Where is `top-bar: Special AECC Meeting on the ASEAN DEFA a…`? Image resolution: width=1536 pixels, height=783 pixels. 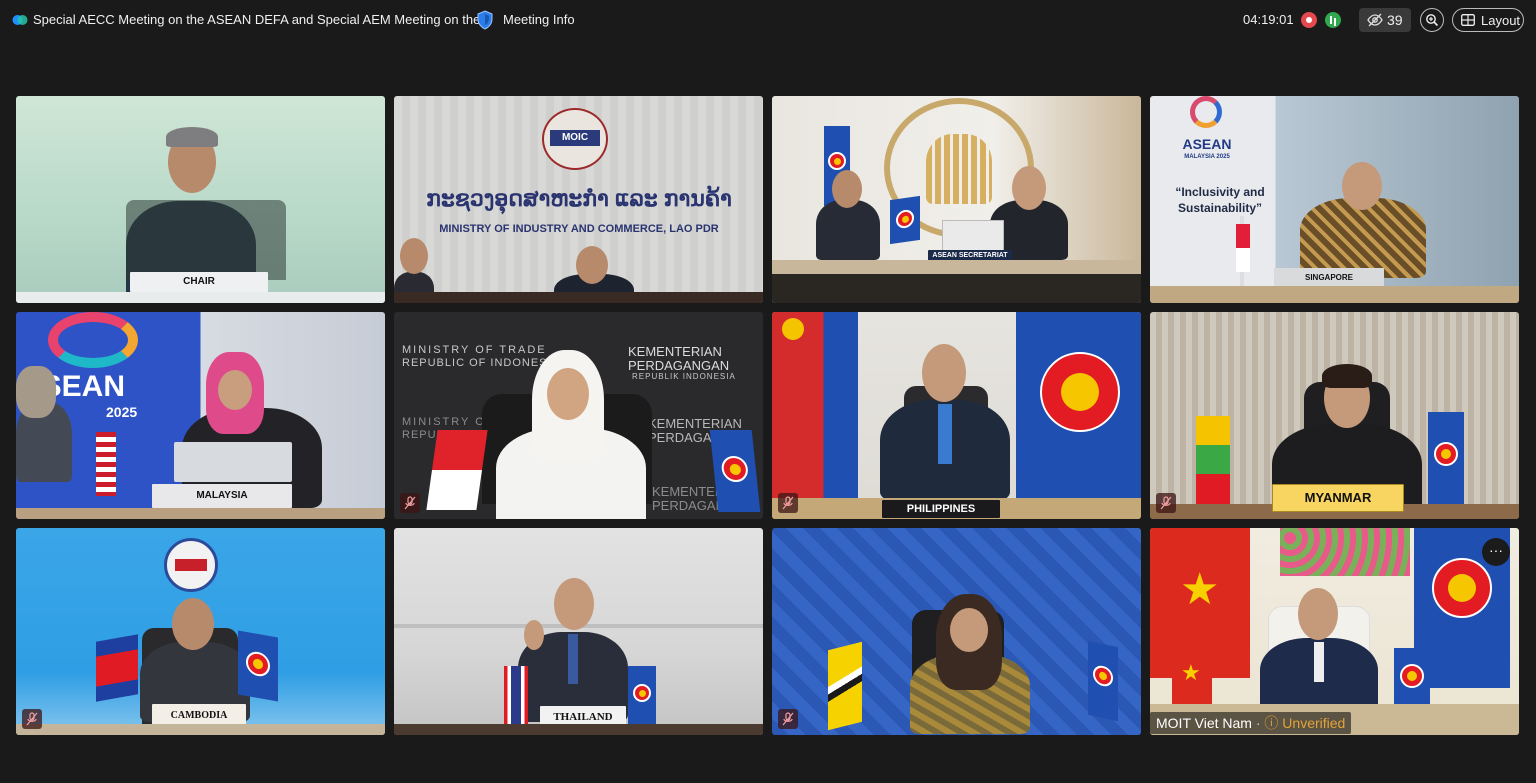
top-bar: Special AECC Meeting on the ASEAN DEFA a… is located at coordinates (768, 20).